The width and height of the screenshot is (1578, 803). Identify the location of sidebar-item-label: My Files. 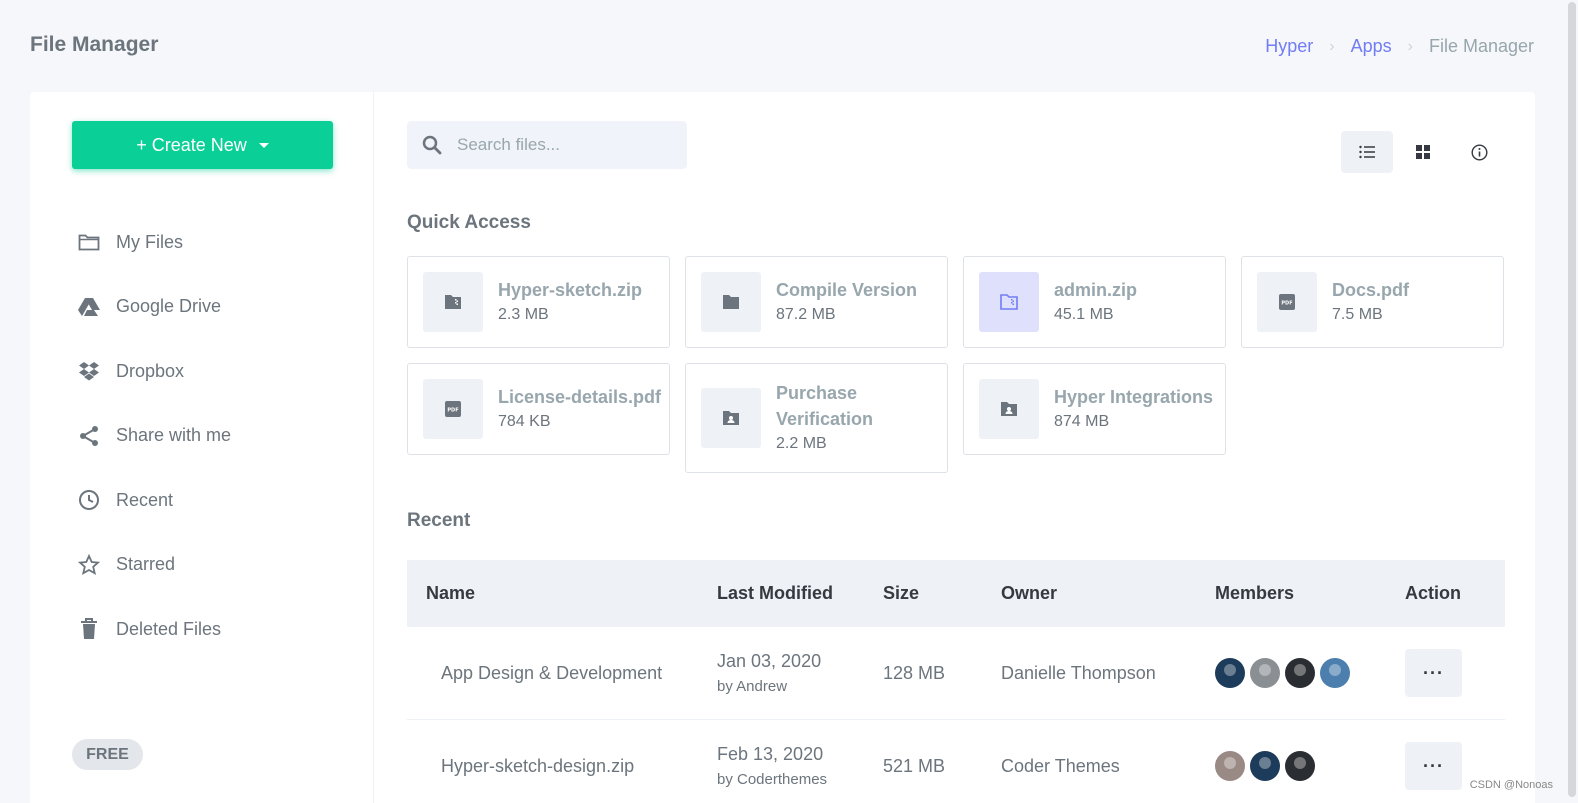
(149, 241).